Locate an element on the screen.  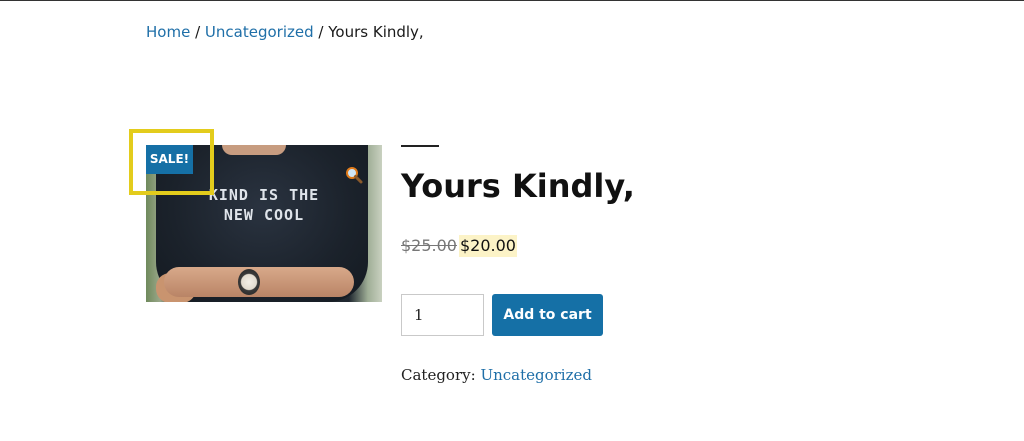
product-price: $25.00 $20.00 is located at coordinates (459, 246).